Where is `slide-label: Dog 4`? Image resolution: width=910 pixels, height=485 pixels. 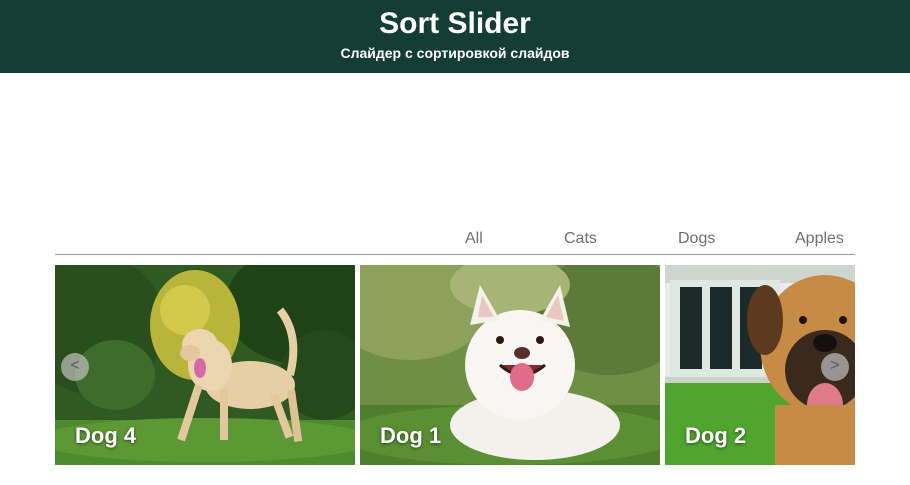
slide-label: Dog 4 is located at coordinates (106, 435).